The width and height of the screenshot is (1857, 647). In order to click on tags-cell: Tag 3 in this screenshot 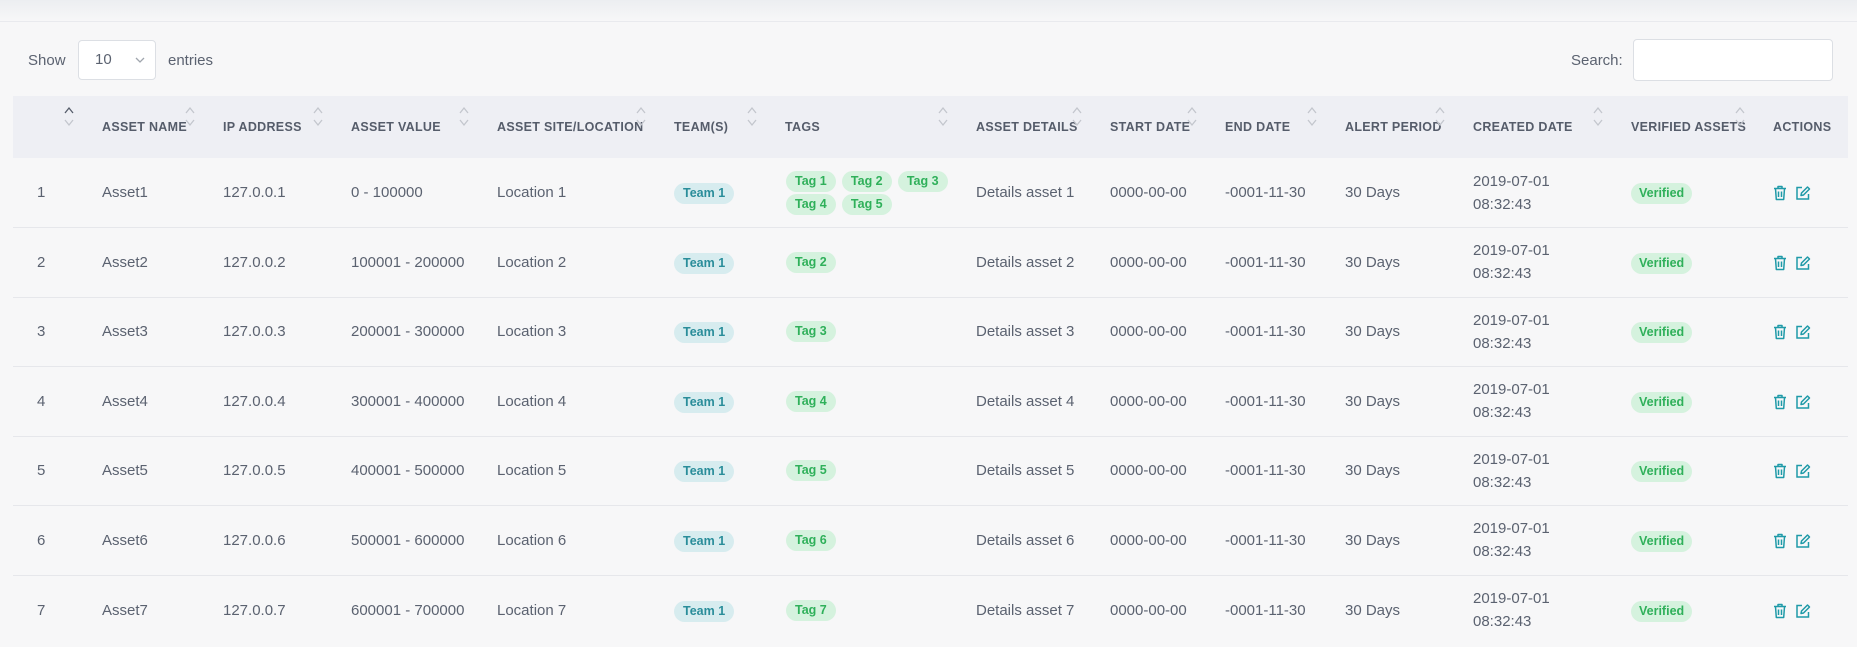, I will do `click(864, 332)`.